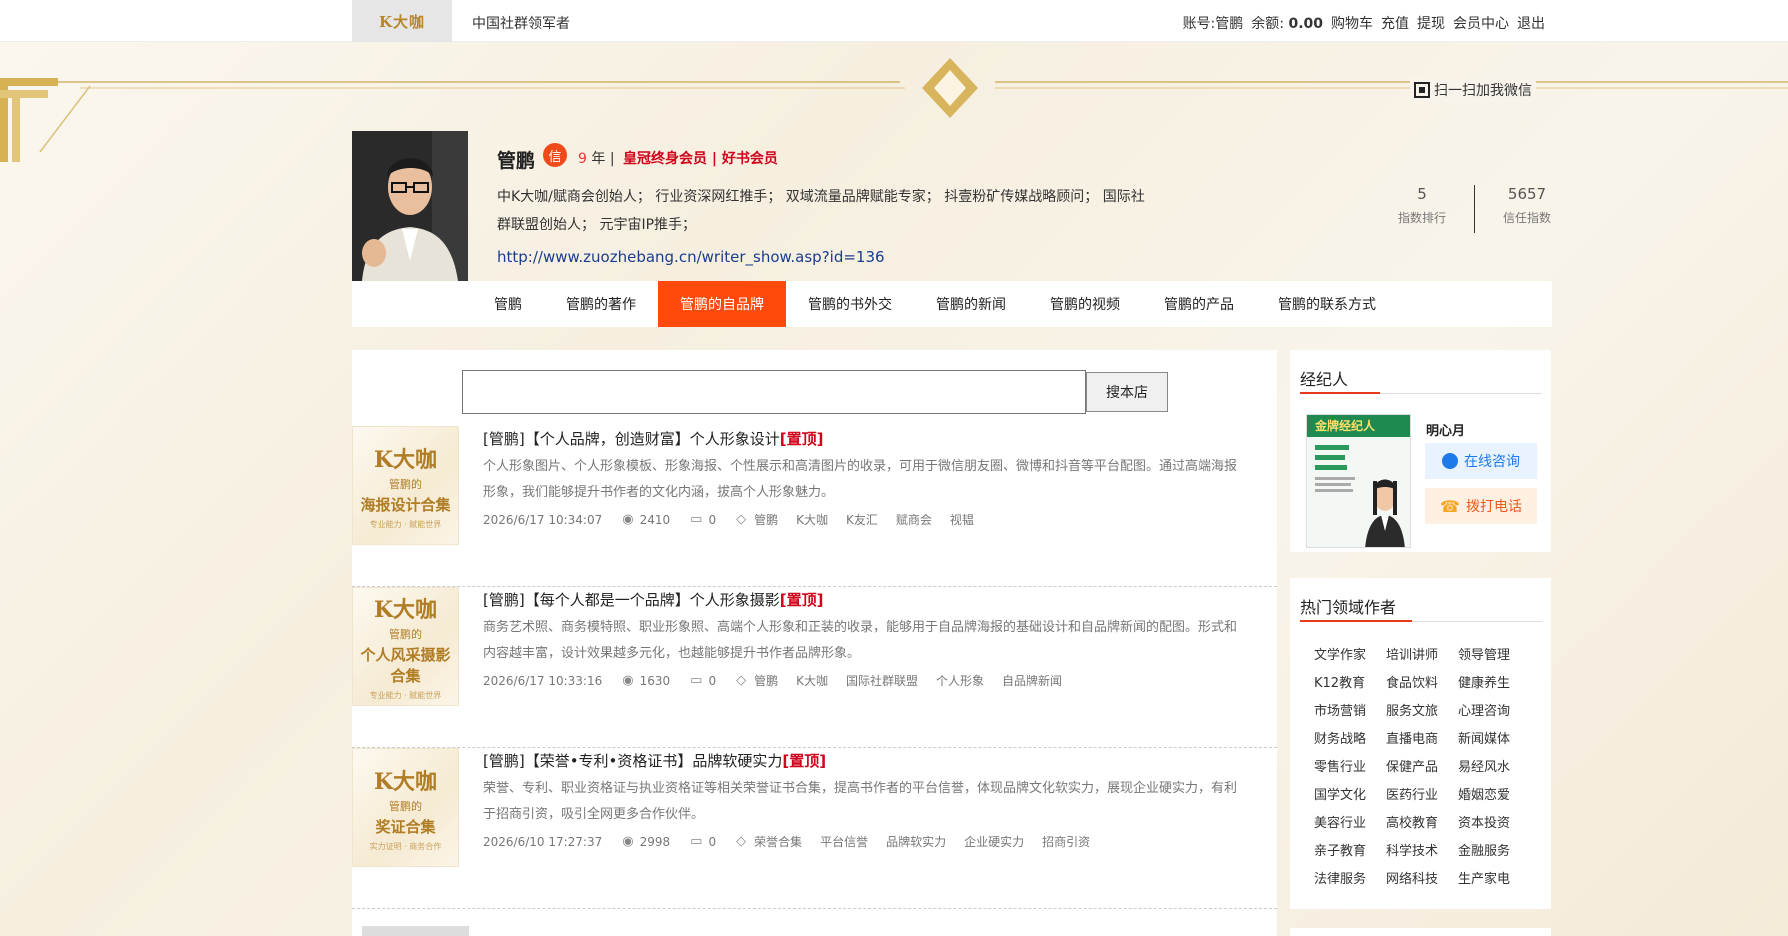 This screenshot has height=936, width=1788. Describe the element at coordinates (778, 841) in the screenshot. I see `article-tag: 荣誉合集` at that location.